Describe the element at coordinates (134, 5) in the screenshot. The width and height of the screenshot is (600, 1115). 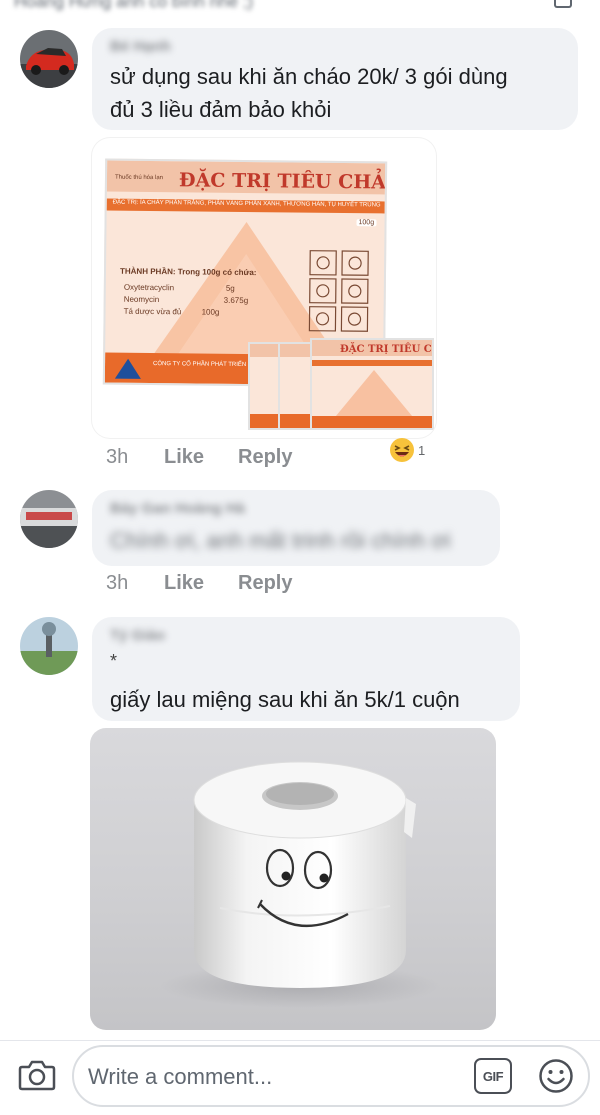
I see `cutoff-text: Hoàng Hưng anh có bình nhé ;)` at that location.